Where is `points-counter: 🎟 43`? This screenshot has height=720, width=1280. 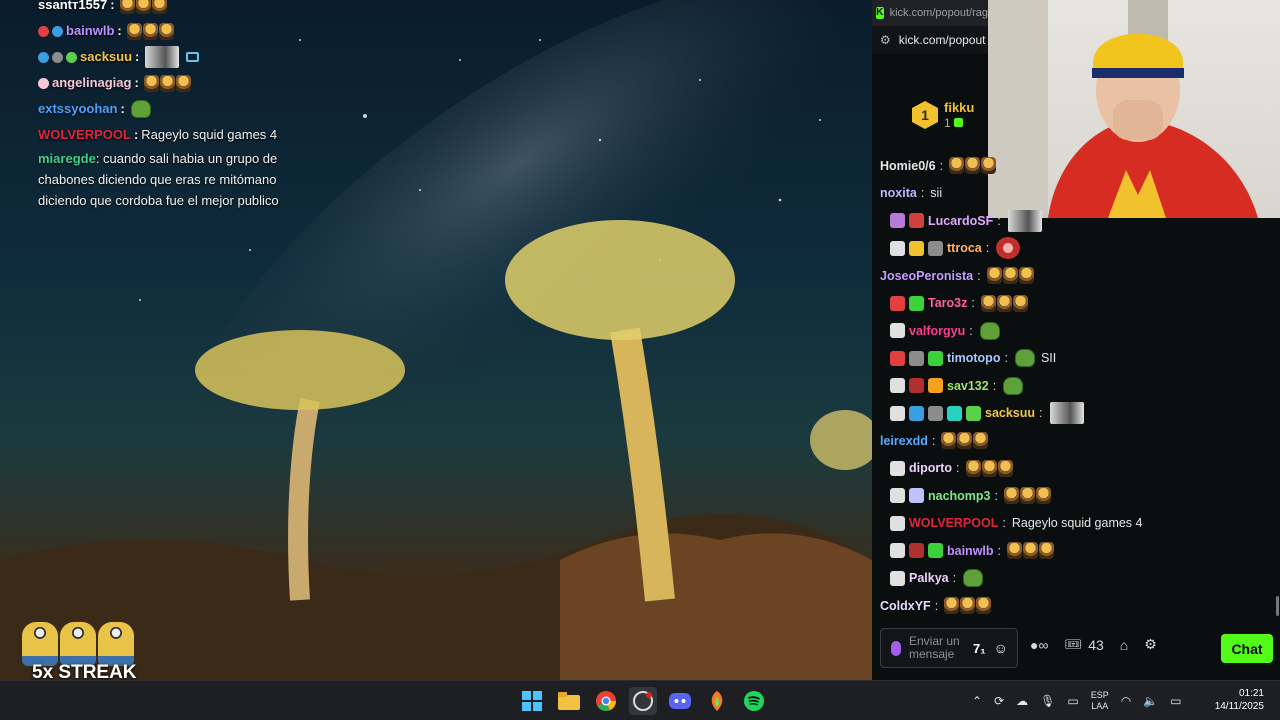 points-counter: 🎟 43 is located at coordinates (1083, 644).